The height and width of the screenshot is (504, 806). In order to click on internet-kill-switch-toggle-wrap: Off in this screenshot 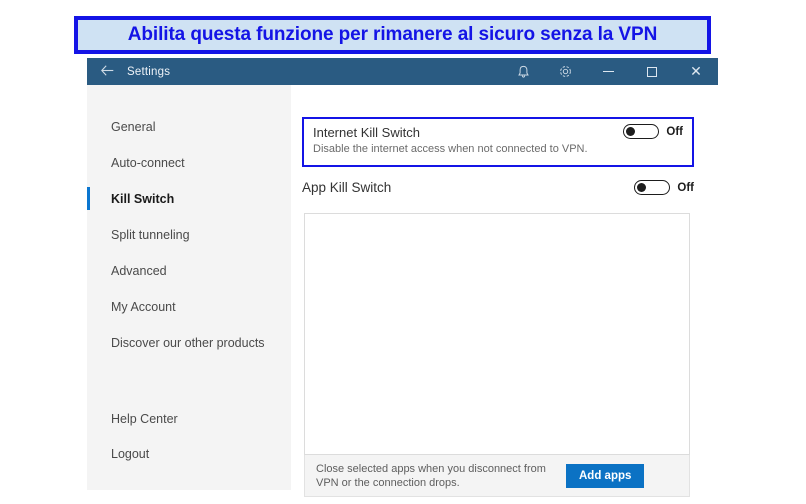, I will do `click(653, 131)`.